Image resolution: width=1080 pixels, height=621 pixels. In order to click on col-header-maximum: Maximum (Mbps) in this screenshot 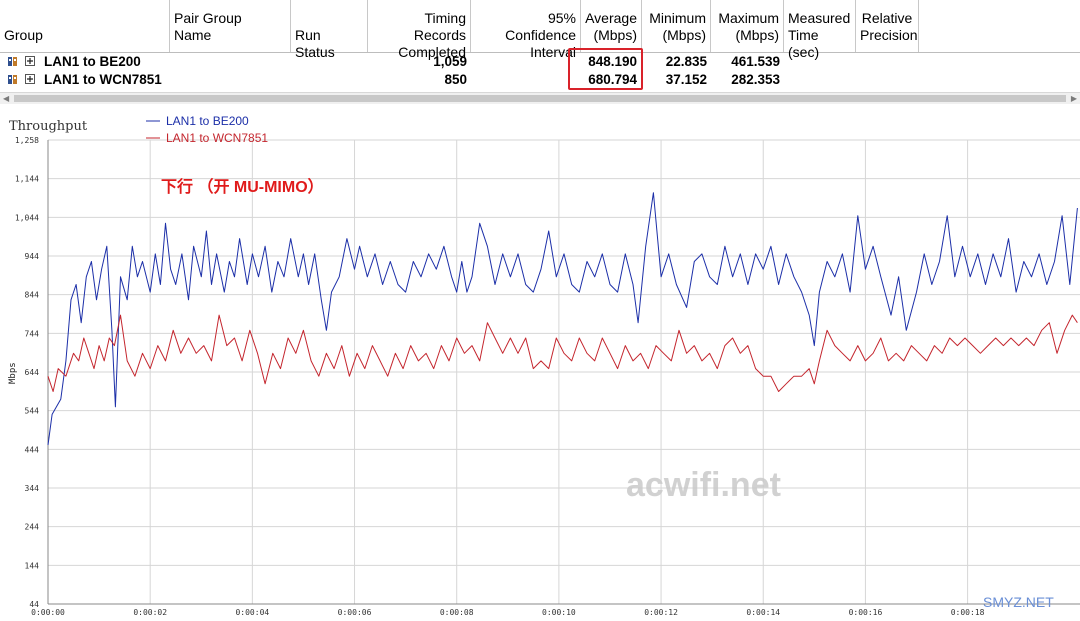, I will do `click(747, 26)`.